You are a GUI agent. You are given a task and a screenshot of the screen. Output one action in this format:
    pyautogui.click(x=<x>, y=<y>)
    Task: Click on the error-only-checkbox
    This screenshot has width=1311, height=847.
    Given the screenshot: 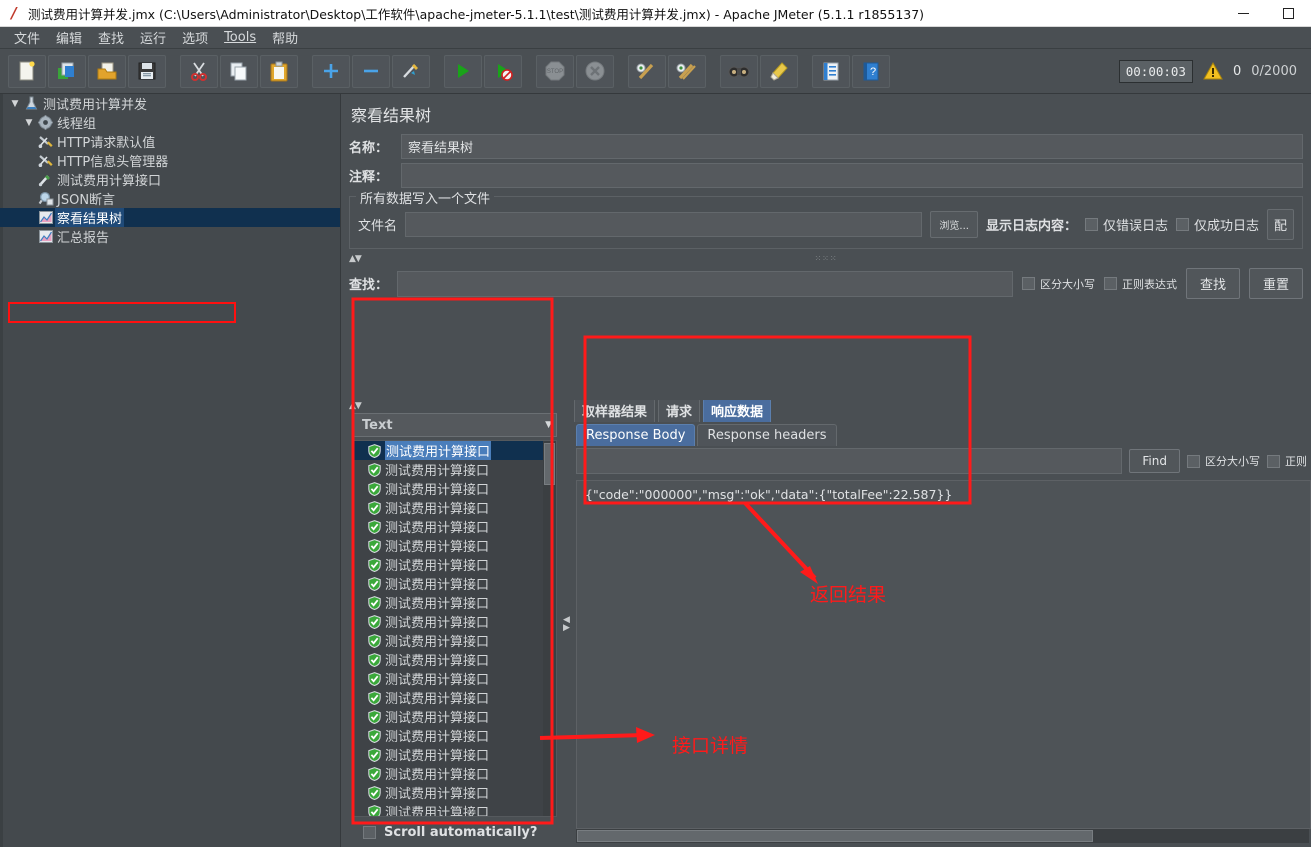 What is the action you would take?
    pyautogui.click(x=1091, y=224)
    